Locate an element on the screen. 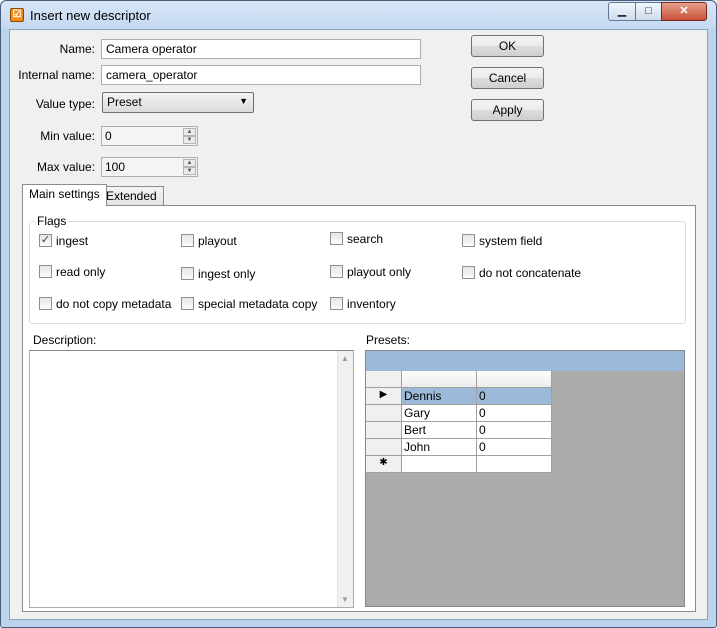  value-type-selected: Preset is located at coordinates (124, 102).